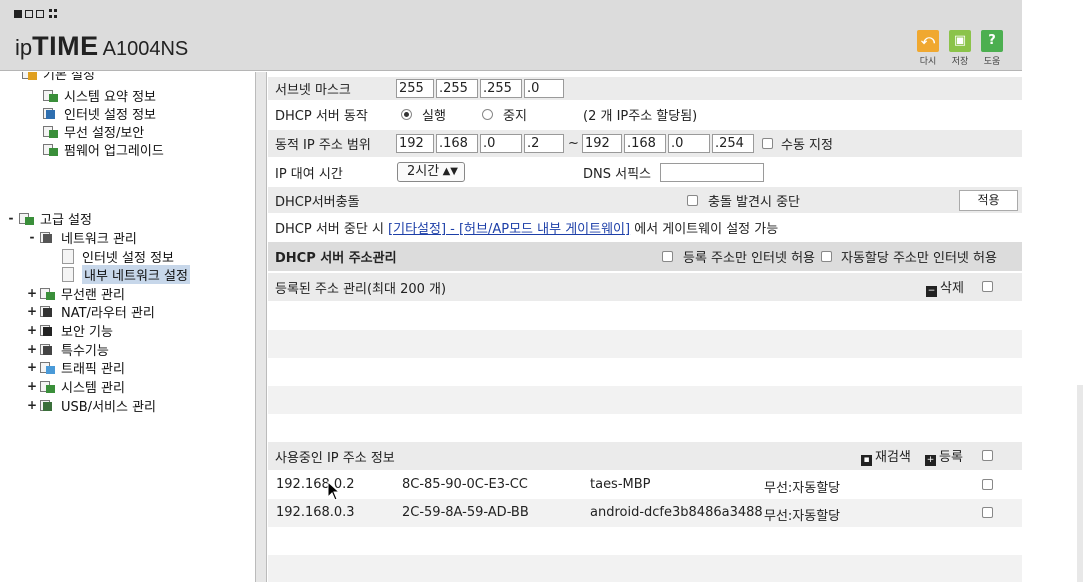  I want to click on brand-prefix: ip, so click(24, 47).